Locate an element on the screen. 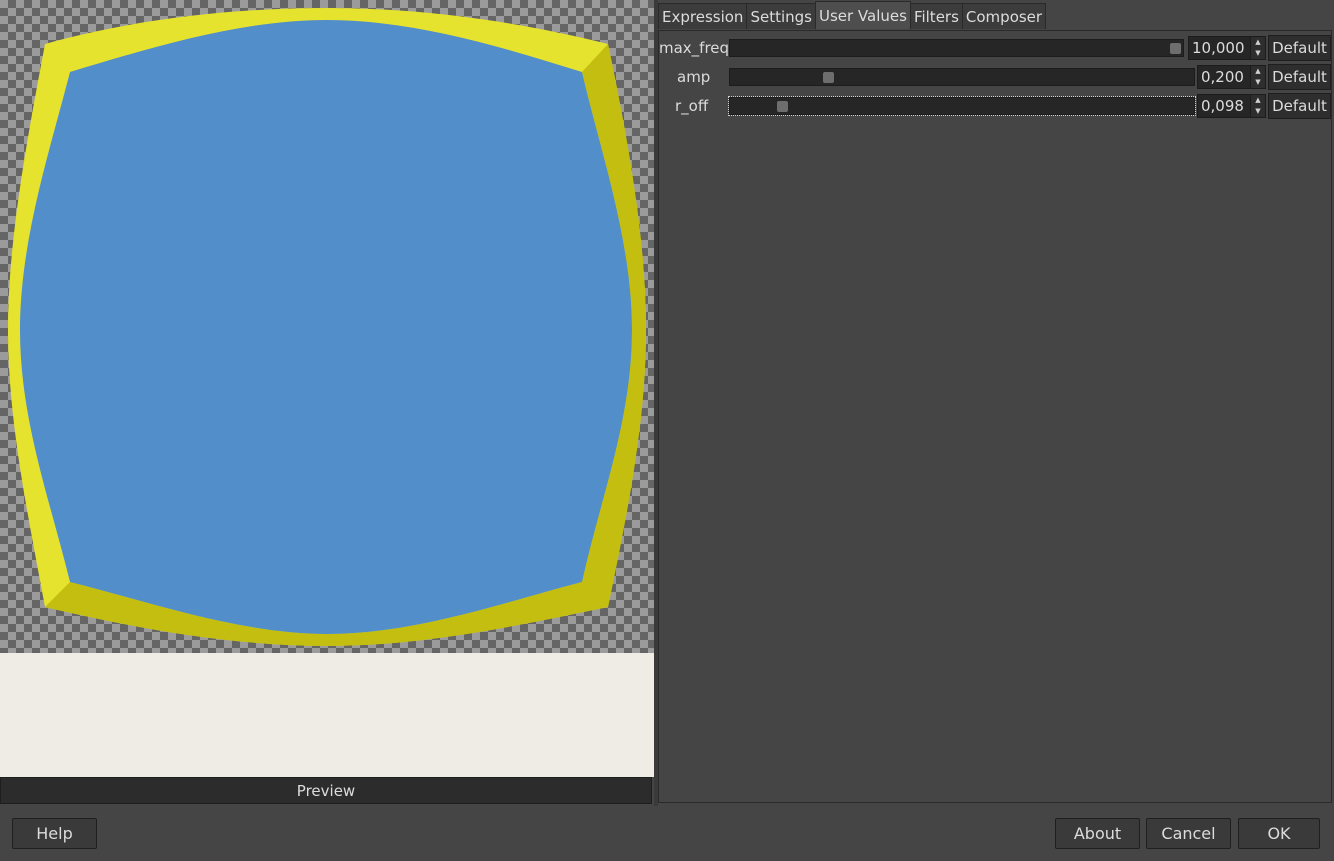 This screenshot has height=861, width=1334. about-button: About is located at coordinates (1097, 833).